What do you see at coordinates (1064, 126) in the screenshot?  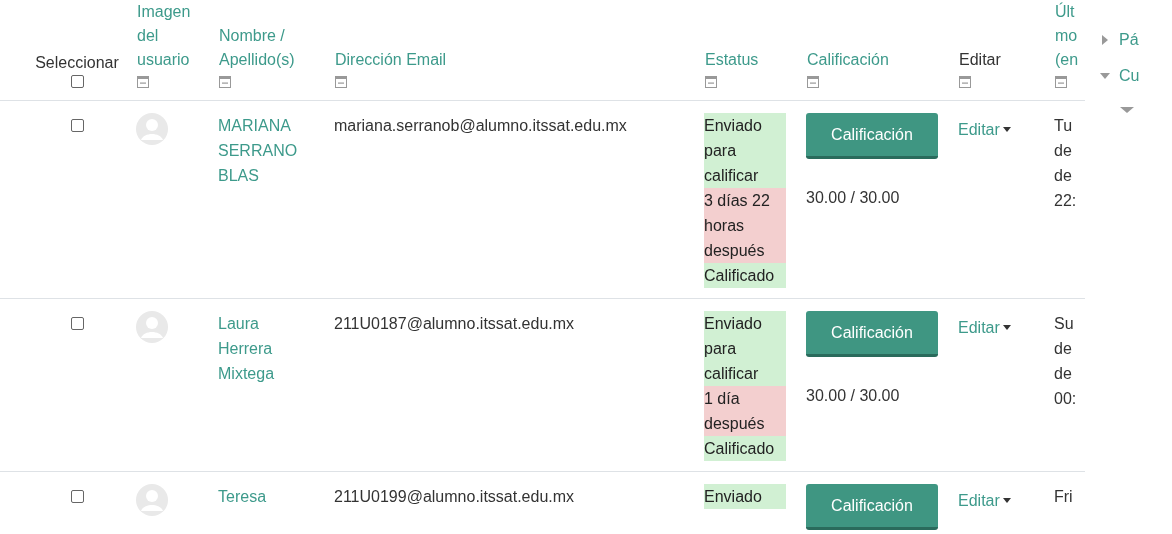 I see `date-text: Tu` at bounding box center [1064, 126].